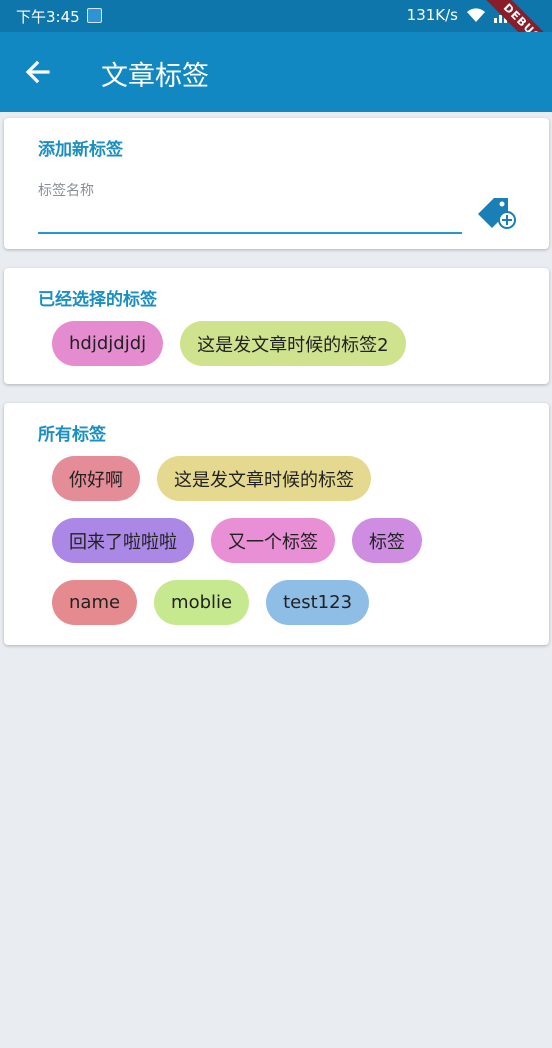 The image size is (552, 1048). I want to click on selected-tags-list: hdjdjdjdj 这是发文章时候的标签2, so click(287, 343).